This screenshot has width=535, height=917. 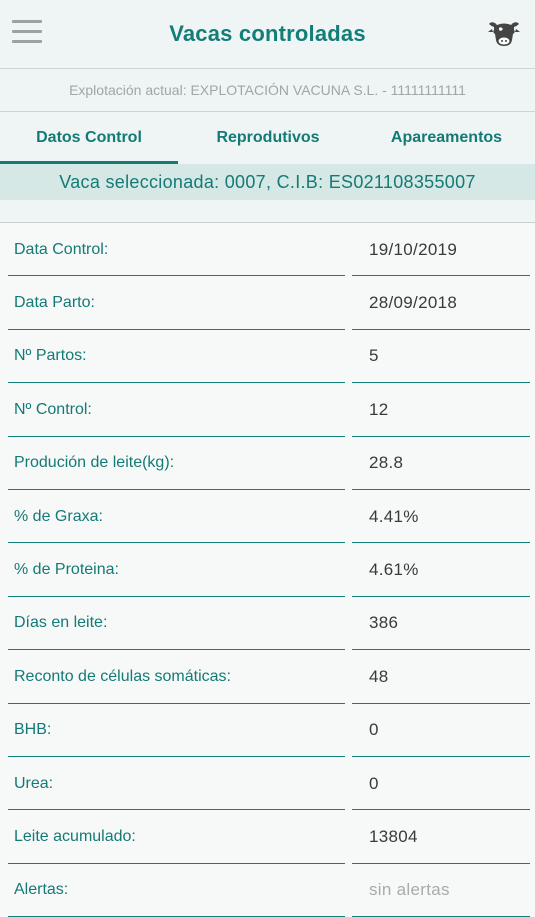 What do you see at coordinates (446, 138) in the screenshot?
I see `tab-apareamentos: Apareamentos` at bounding box center [446, 138].